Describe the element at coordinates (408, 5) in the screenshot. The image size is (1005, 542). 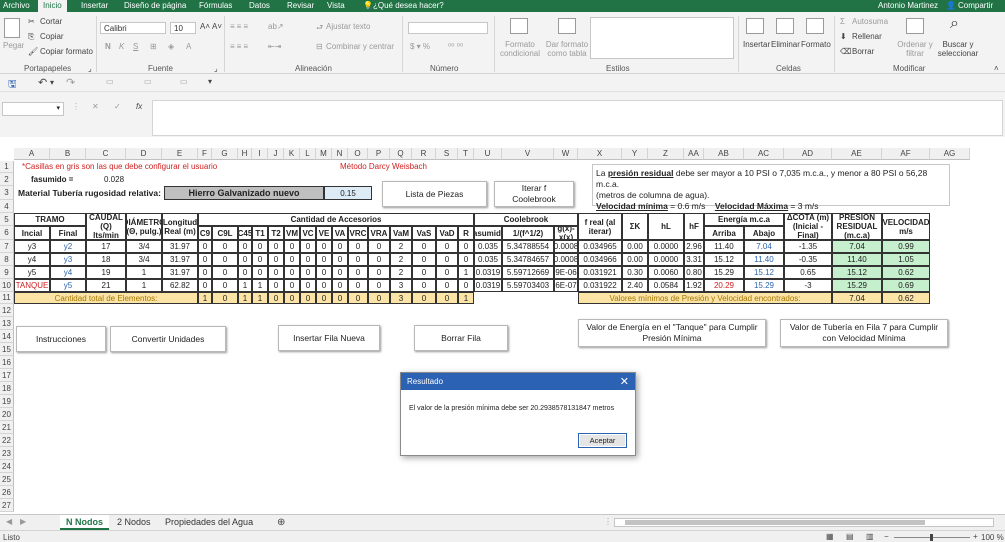
I see `tell-me-box: ¿Qué desea hacer?` at that location.